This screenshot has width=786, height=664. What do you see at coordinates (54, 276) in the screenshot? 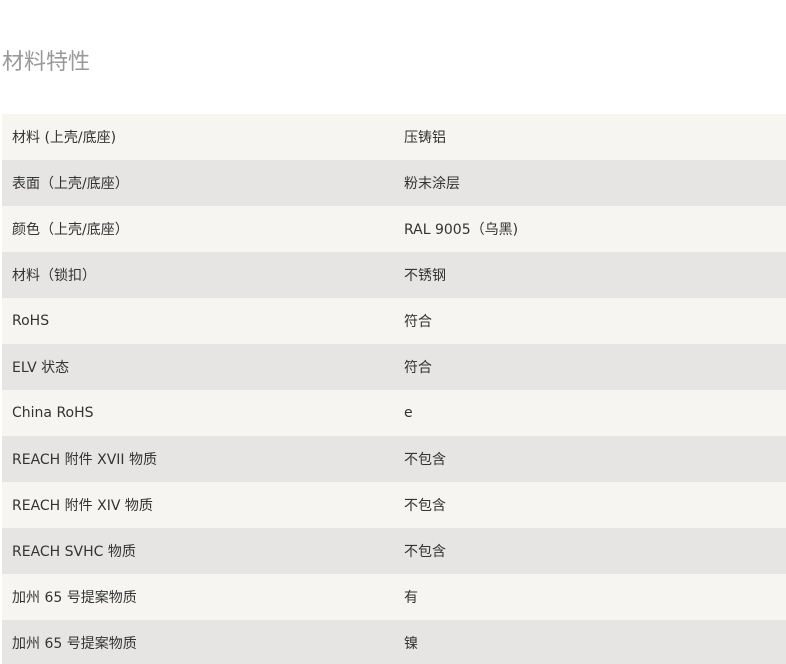
I see `row-label: 材料（锁扣）` at bounding box center [54, 276].